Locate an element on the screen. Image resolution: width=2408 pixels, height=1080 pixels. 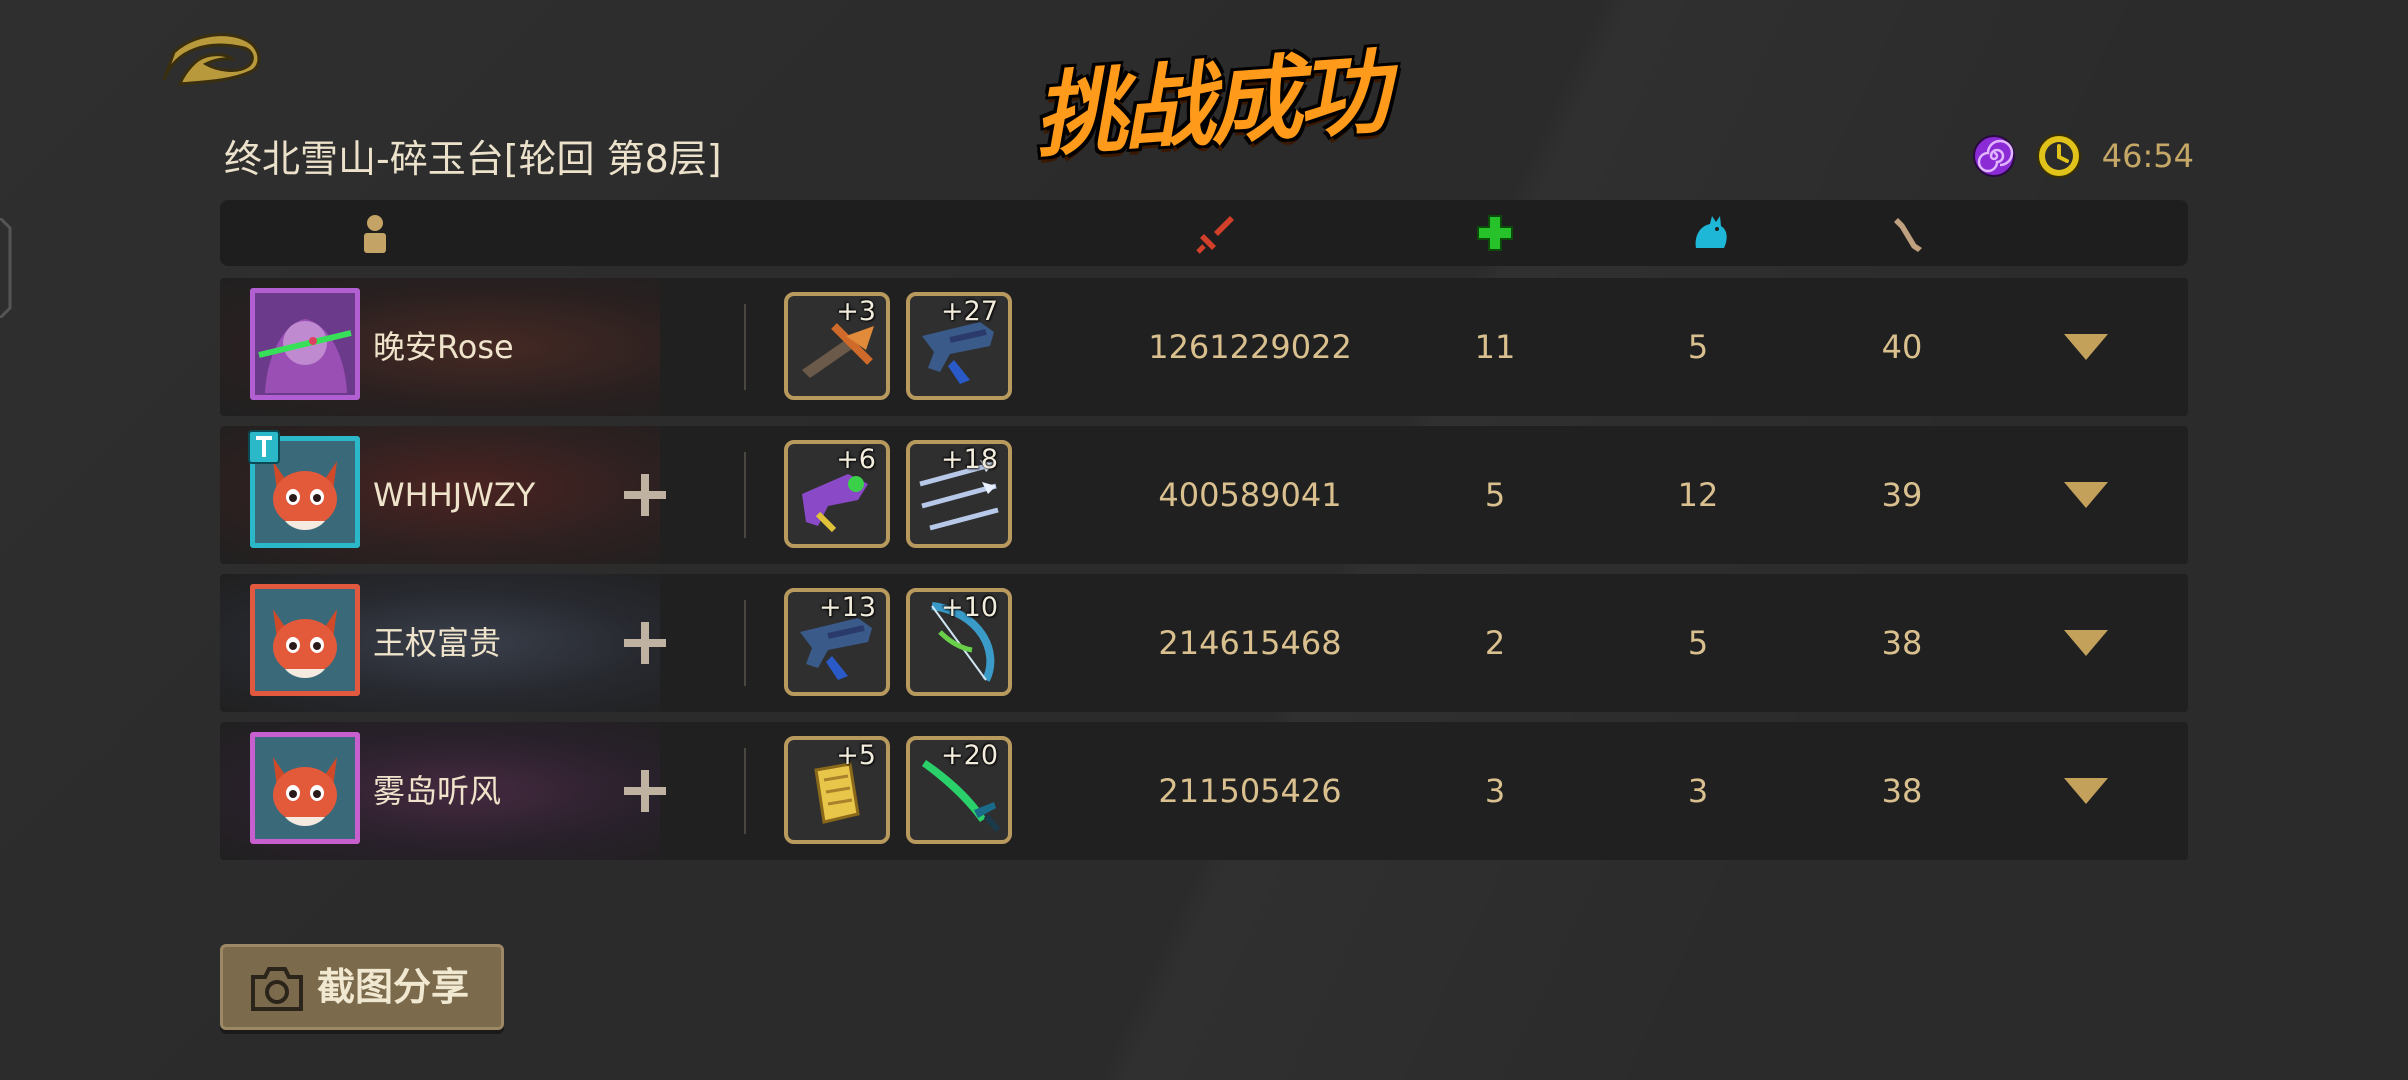
bone-value: 39 is located at coordinates (1902, 495).